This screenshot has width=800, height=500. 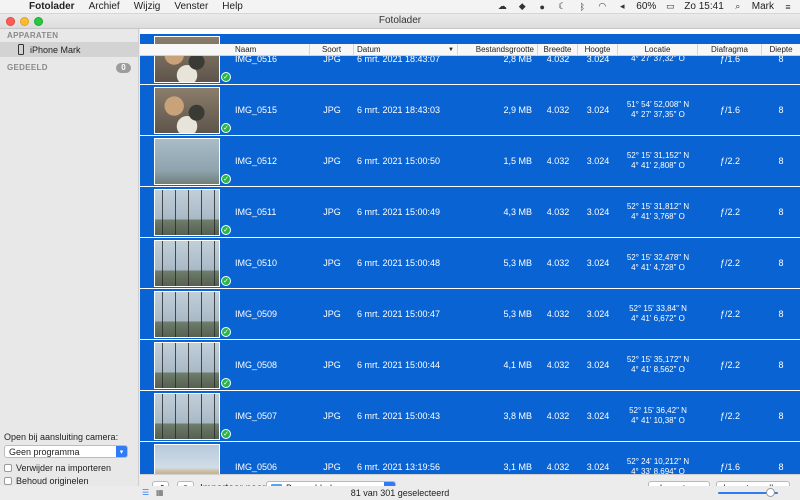 I want to click on cell-size: 4,1 MB, so click(x=517, y=365).